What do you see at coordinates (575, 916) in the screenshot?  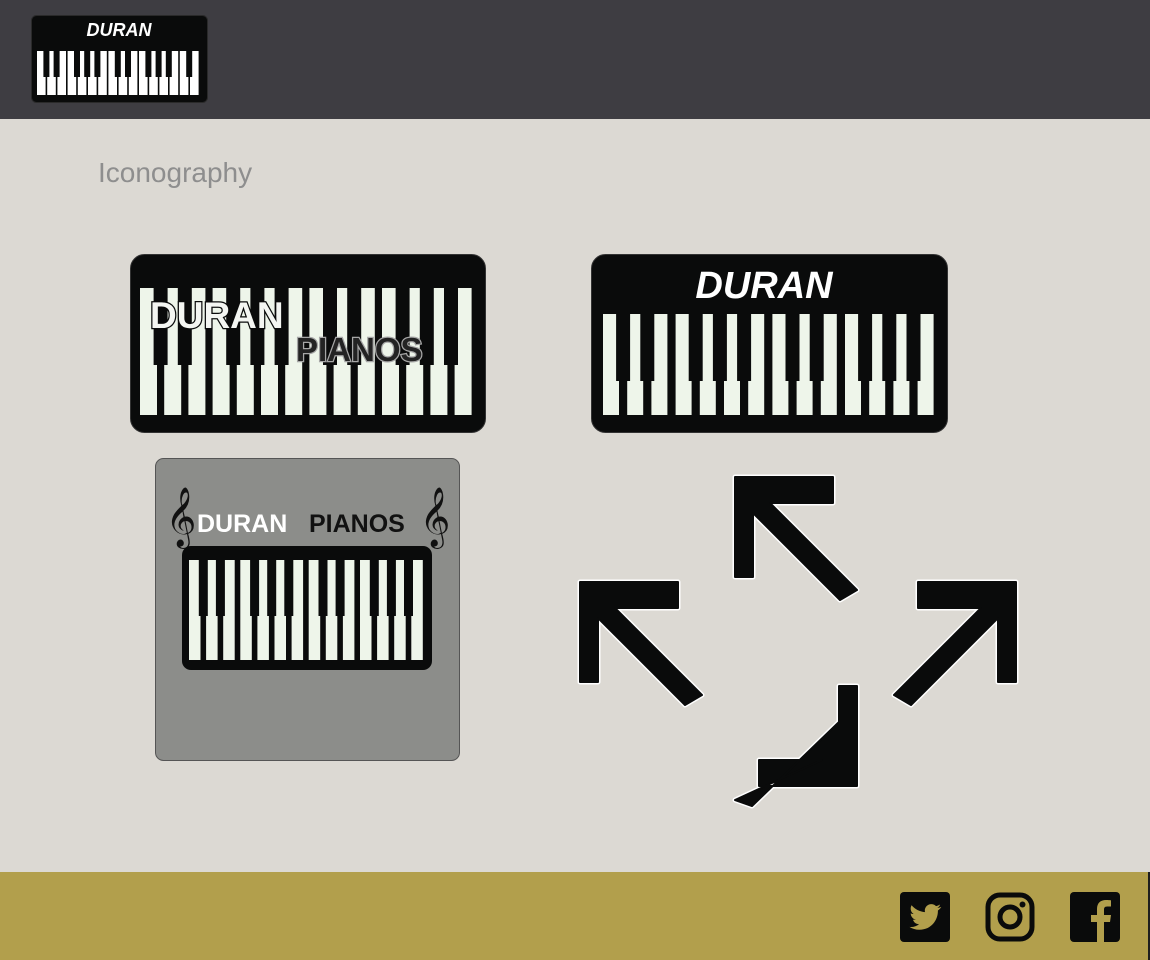 I see `footer` at bounding box center [575, 916].